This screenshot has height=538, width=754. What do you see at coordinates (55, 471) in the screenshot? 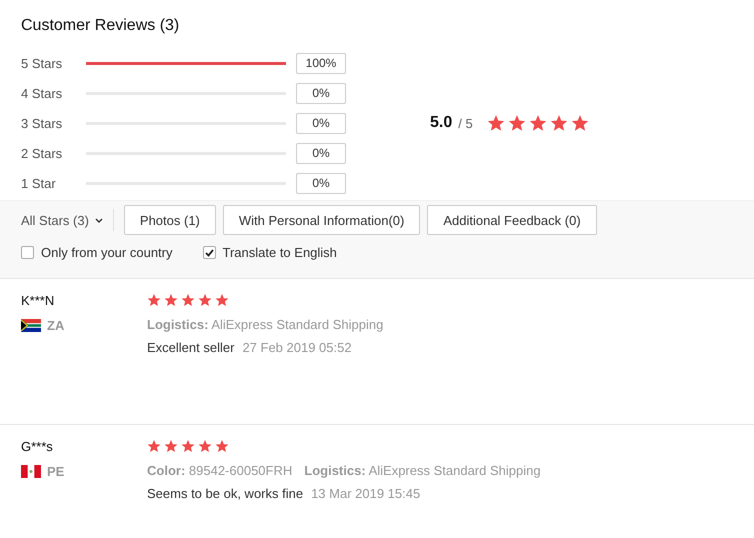
I see `country-code: PE` at bounding box center [55, 471].